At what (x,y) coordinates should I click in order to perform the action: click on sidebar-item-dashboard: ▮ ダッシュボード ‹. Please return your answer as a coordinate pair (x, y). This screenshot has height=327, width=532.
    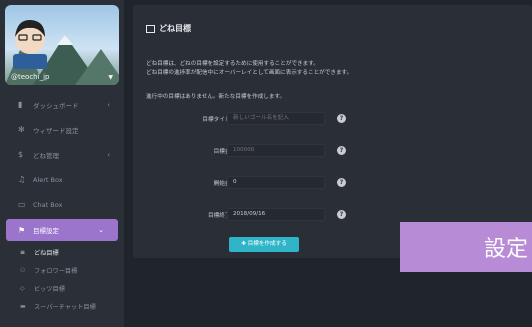
    Looking at the image, I should click on (62, 104).